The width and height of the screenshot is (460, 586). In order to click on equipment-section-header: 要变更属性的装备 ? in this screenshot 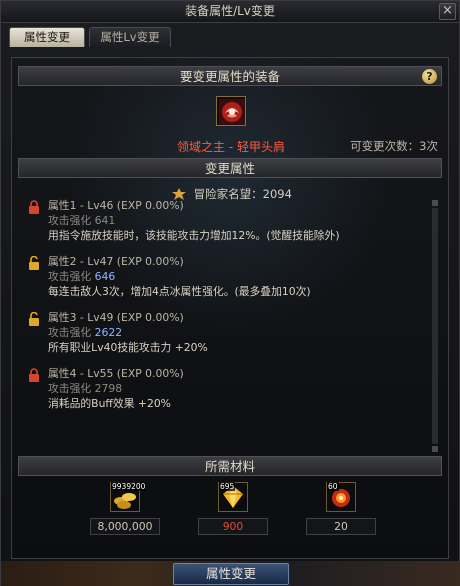, I will do `click(230, 76)`.